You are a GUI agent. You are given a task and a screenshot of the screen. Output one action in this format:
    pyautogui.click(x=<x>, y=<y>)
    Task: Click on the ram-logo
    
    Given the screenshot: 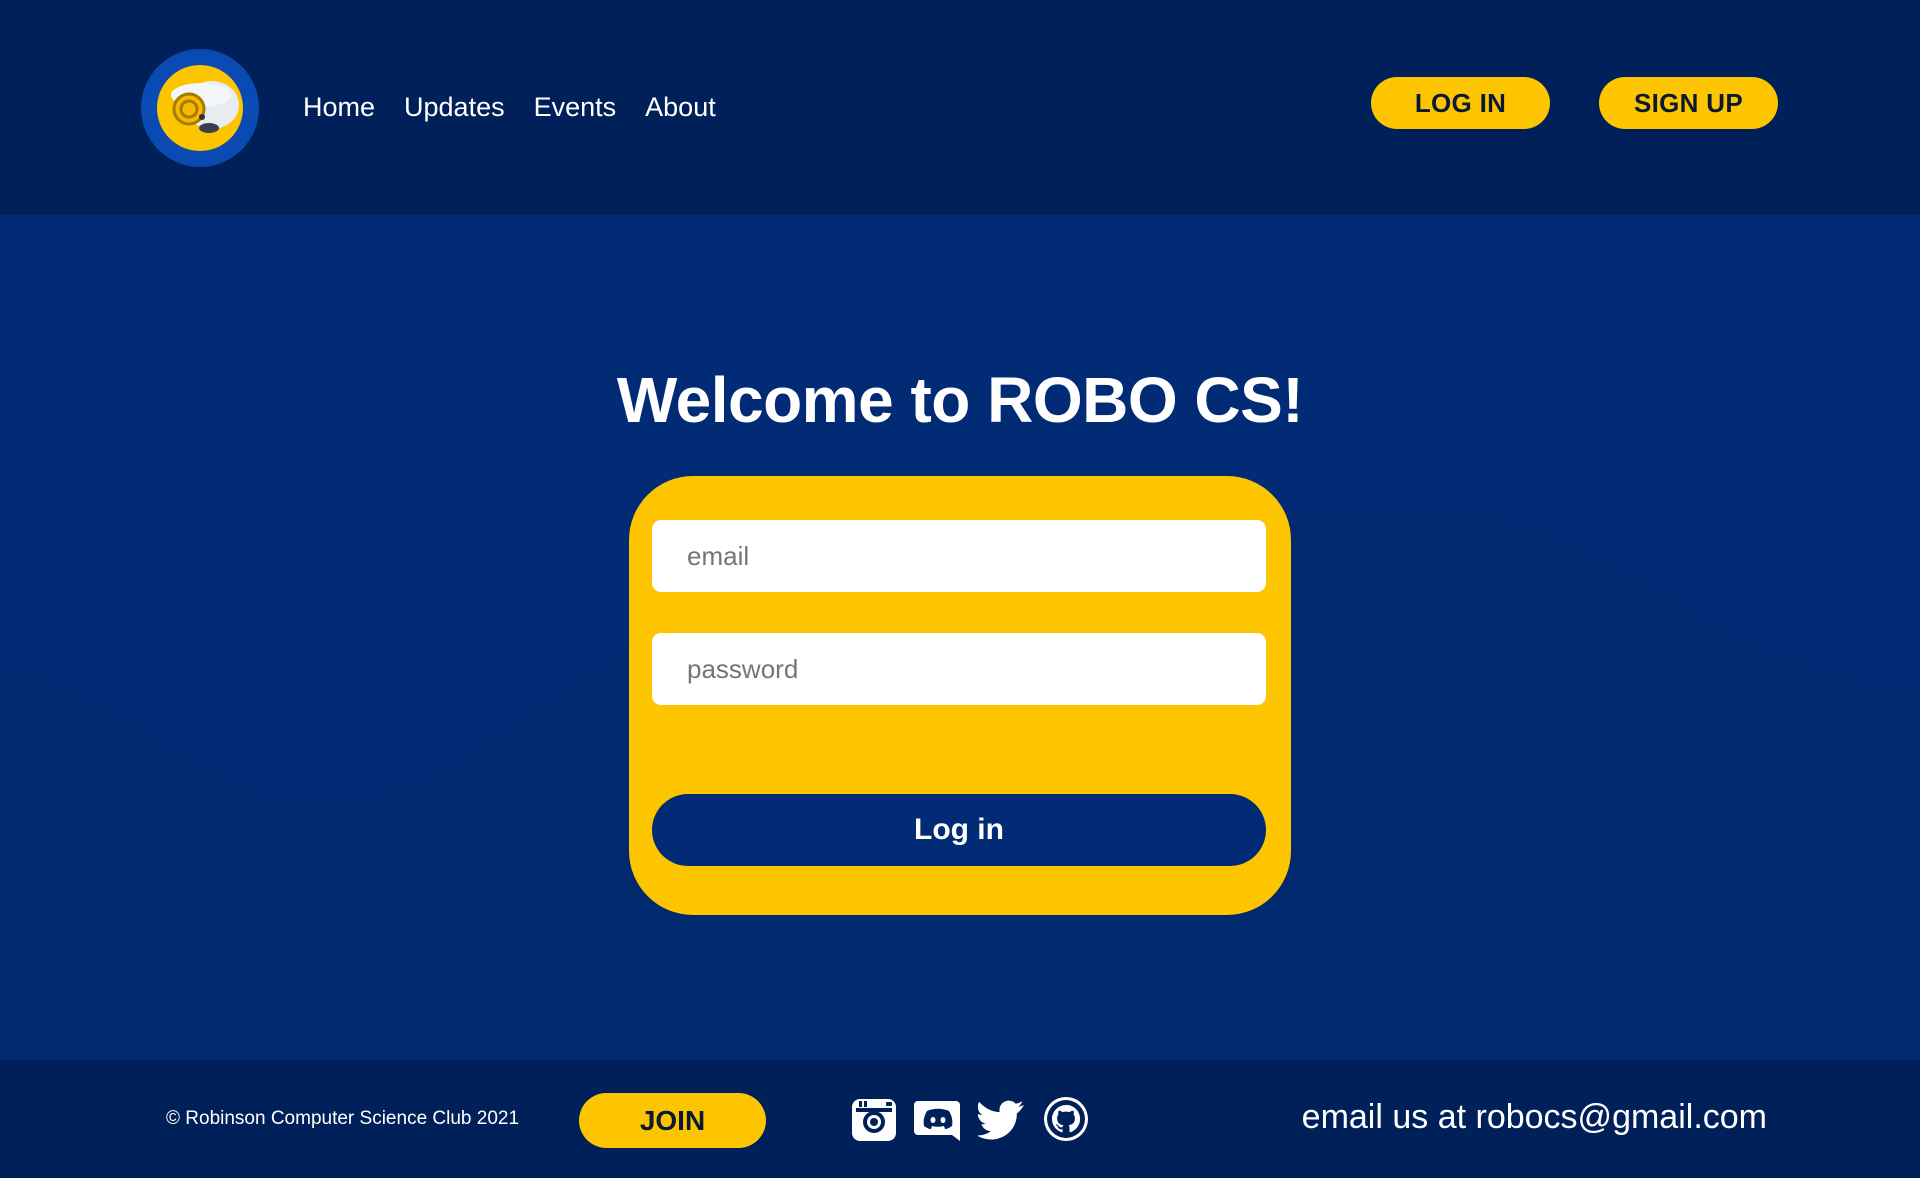 What is the action you would take?
    pyautogui.click(x=200, y=108)
    